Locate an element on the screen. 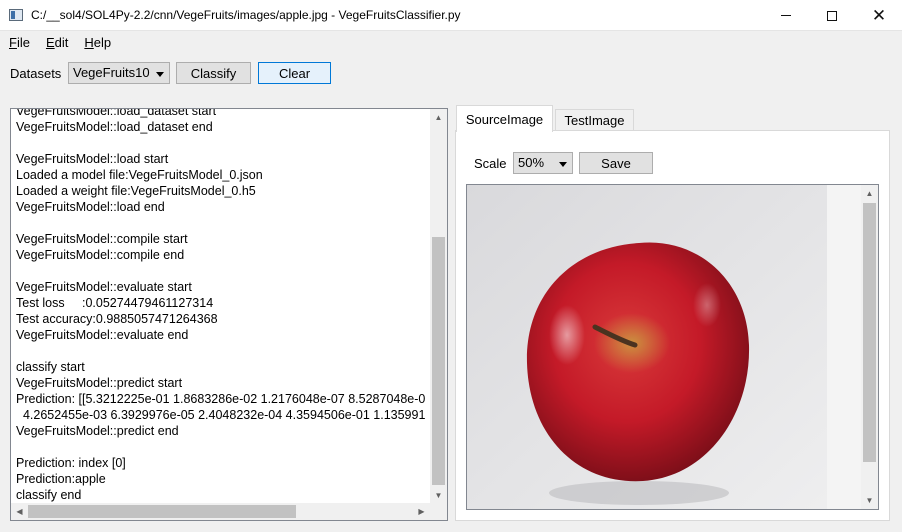  app-icon is located at coordinates (16, 15).